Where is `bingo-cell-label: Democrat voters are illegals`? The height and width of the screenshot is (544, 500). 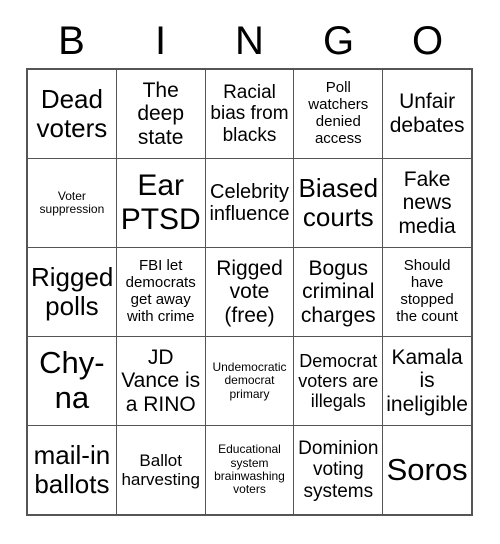
bingo-cell-label: Democrat voters are illegals is located at coordinates (338, 381).